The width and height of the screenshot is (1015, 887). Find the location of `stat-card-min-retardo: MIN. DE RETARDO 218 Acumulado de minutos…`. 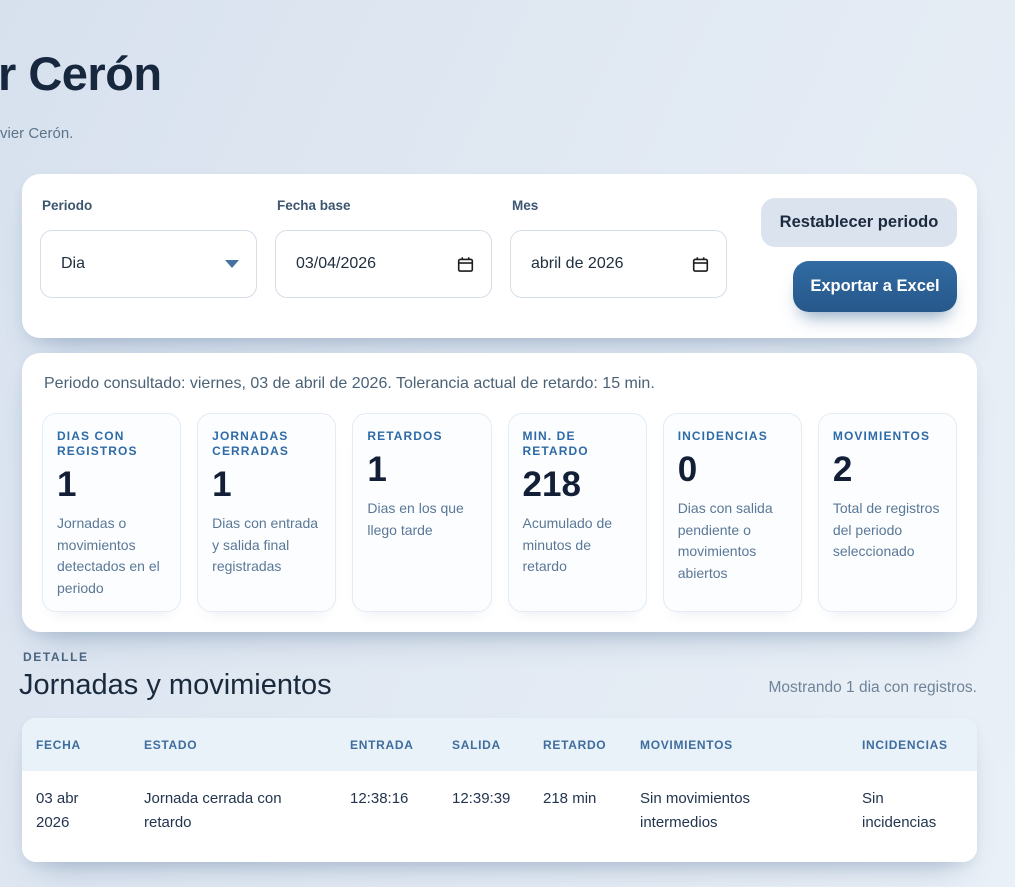

stat-card-min-retardo: MIN. DE RETARDO 218 Acumulado de minutos… is located at coordinates (577, 512).